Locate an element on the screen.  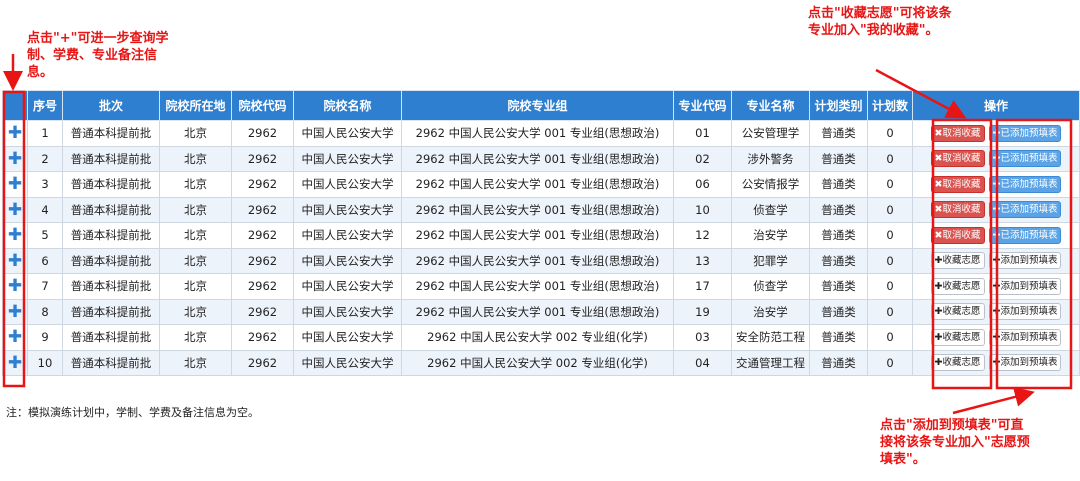
footnote: 注：模拟演练计划中，学制、学费及备注信息为空。 is located at coordinates (132, 412).